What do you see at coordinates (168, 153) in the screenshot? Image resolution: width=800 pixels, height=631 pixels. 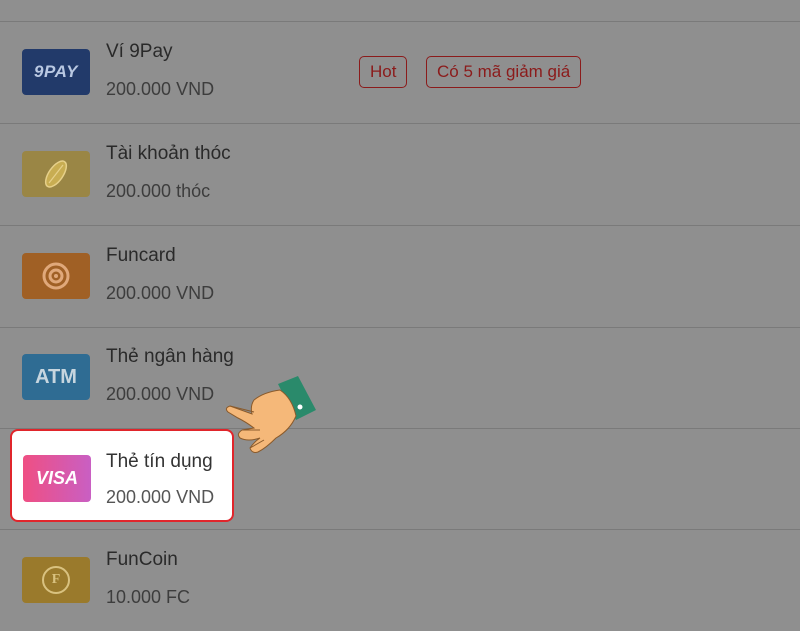 I see `payment-option-name: Tài khoản thóc` at bounding box center [168, 153].